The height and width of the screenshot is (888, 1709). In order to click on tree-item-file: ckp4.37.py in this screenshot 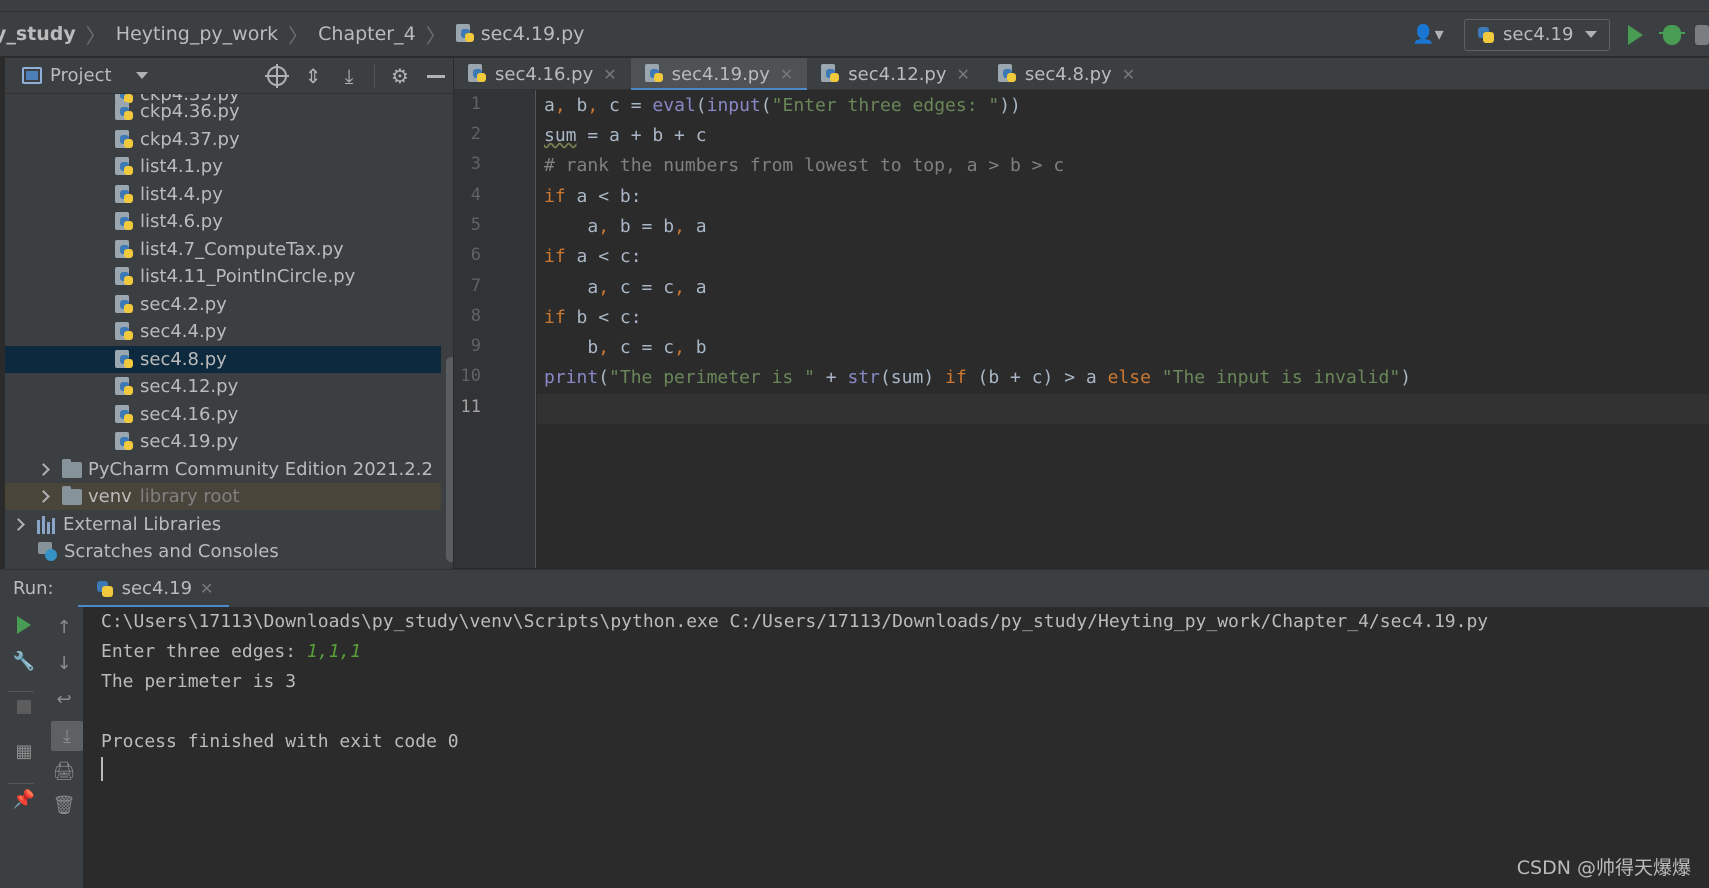, I will do `click(223, 139)`.